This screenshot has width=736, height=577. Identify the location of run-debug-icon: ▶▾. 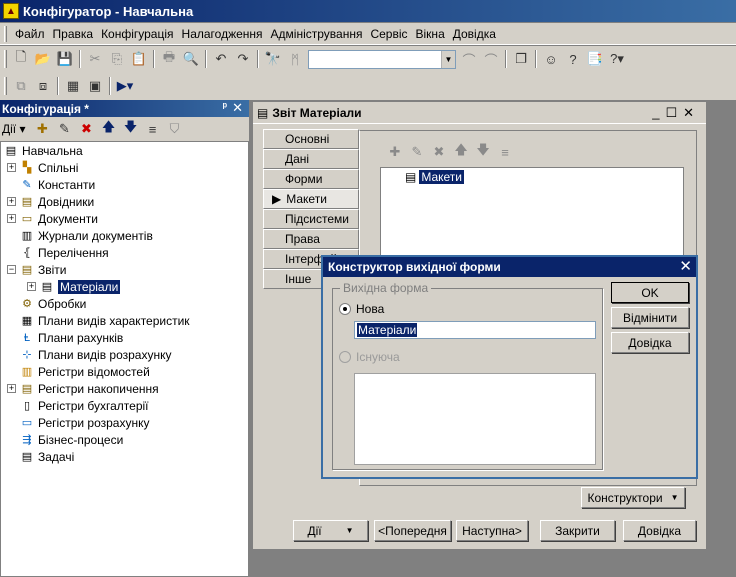
(125, 86).